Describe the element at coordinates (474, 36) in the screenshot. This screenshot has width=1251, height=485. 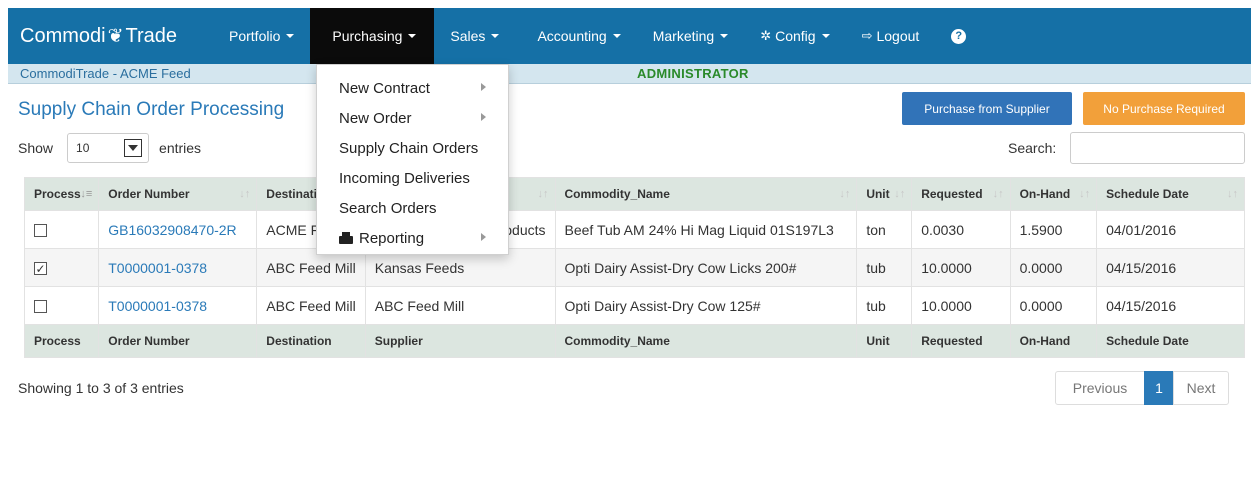
I see `nav-sales: Sales` at that location.